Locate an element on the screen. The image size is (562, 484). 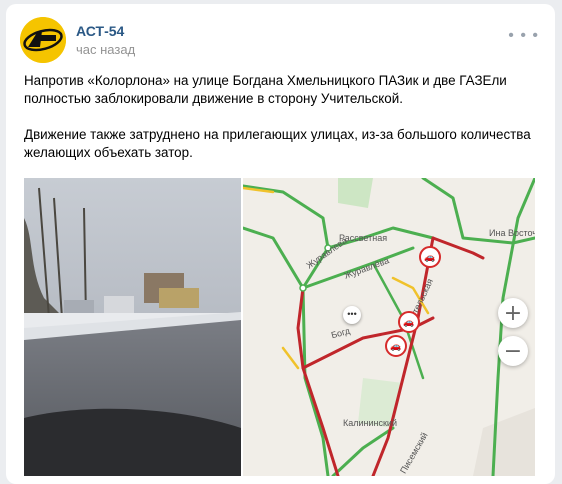
ast54-logo-icon is located at coordinates (43, 40).